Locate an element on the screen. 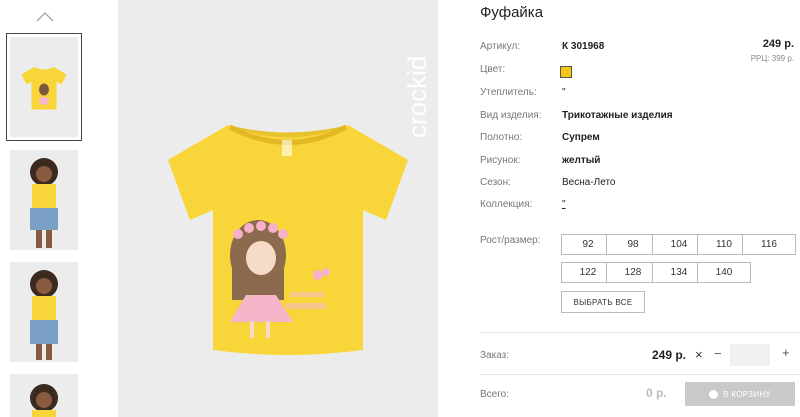  cart-icon is located at coordinates (714, 394).